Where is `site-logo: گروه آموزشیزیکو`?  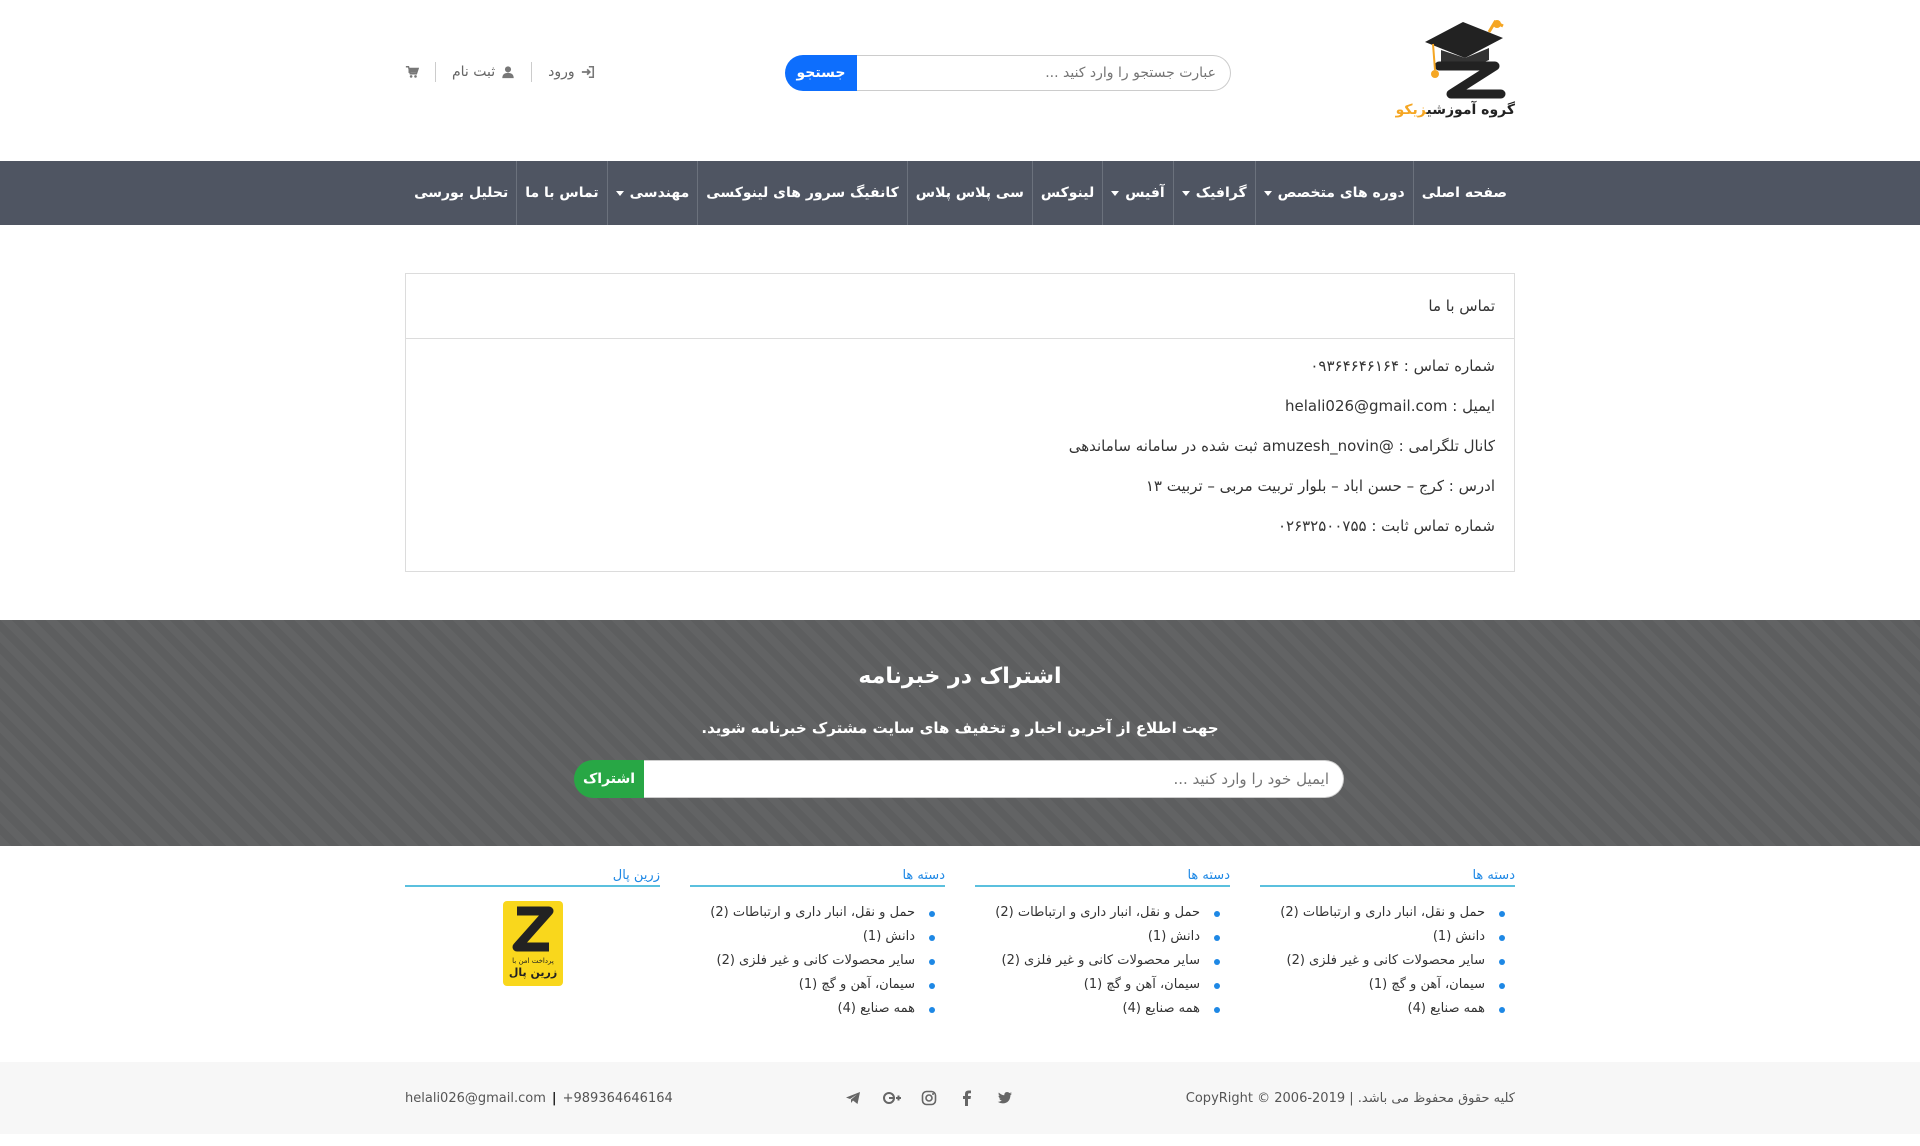 site-logo: گروه آموزشیزیکو is located at coordinates (1455, 69).